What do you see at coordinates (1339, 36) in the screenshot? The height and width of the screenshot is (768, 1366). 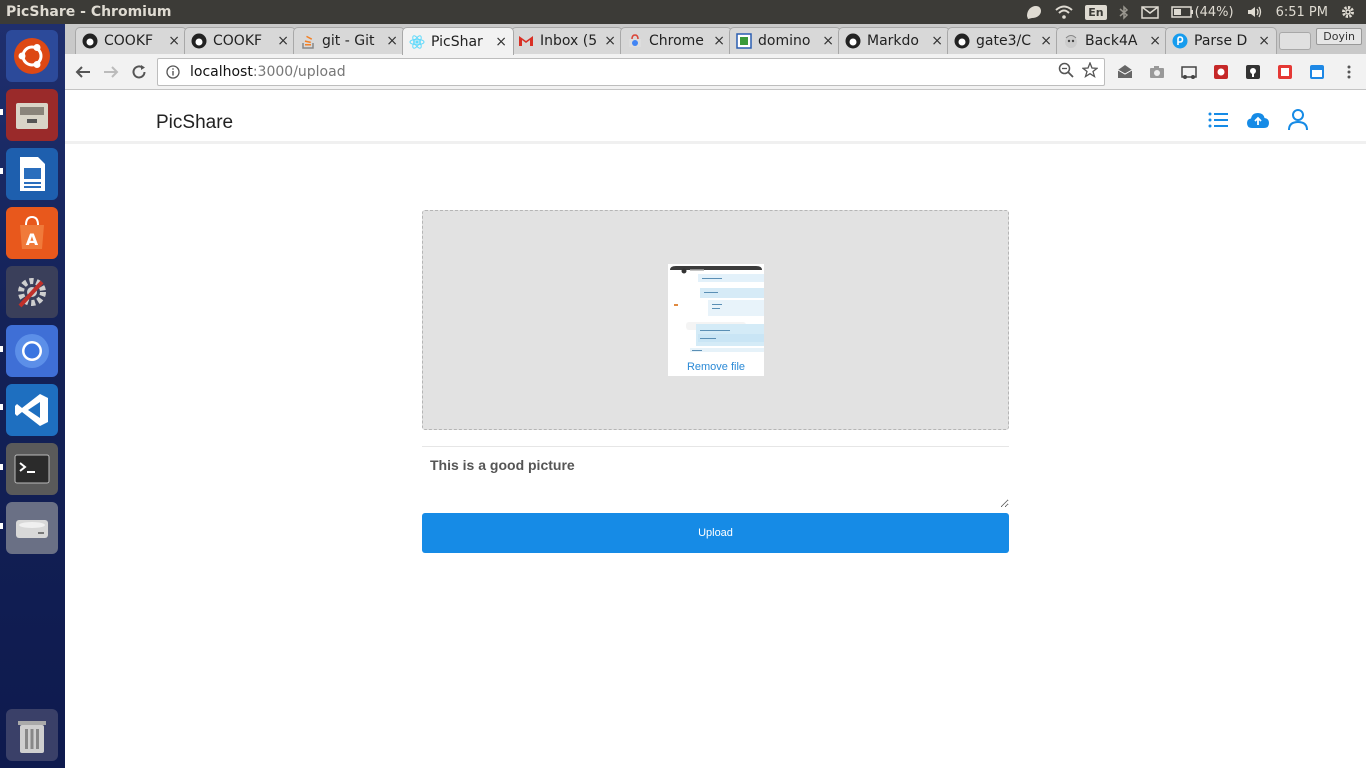 I see `profile-button: Doyin` at bounding box center [1339, 36].